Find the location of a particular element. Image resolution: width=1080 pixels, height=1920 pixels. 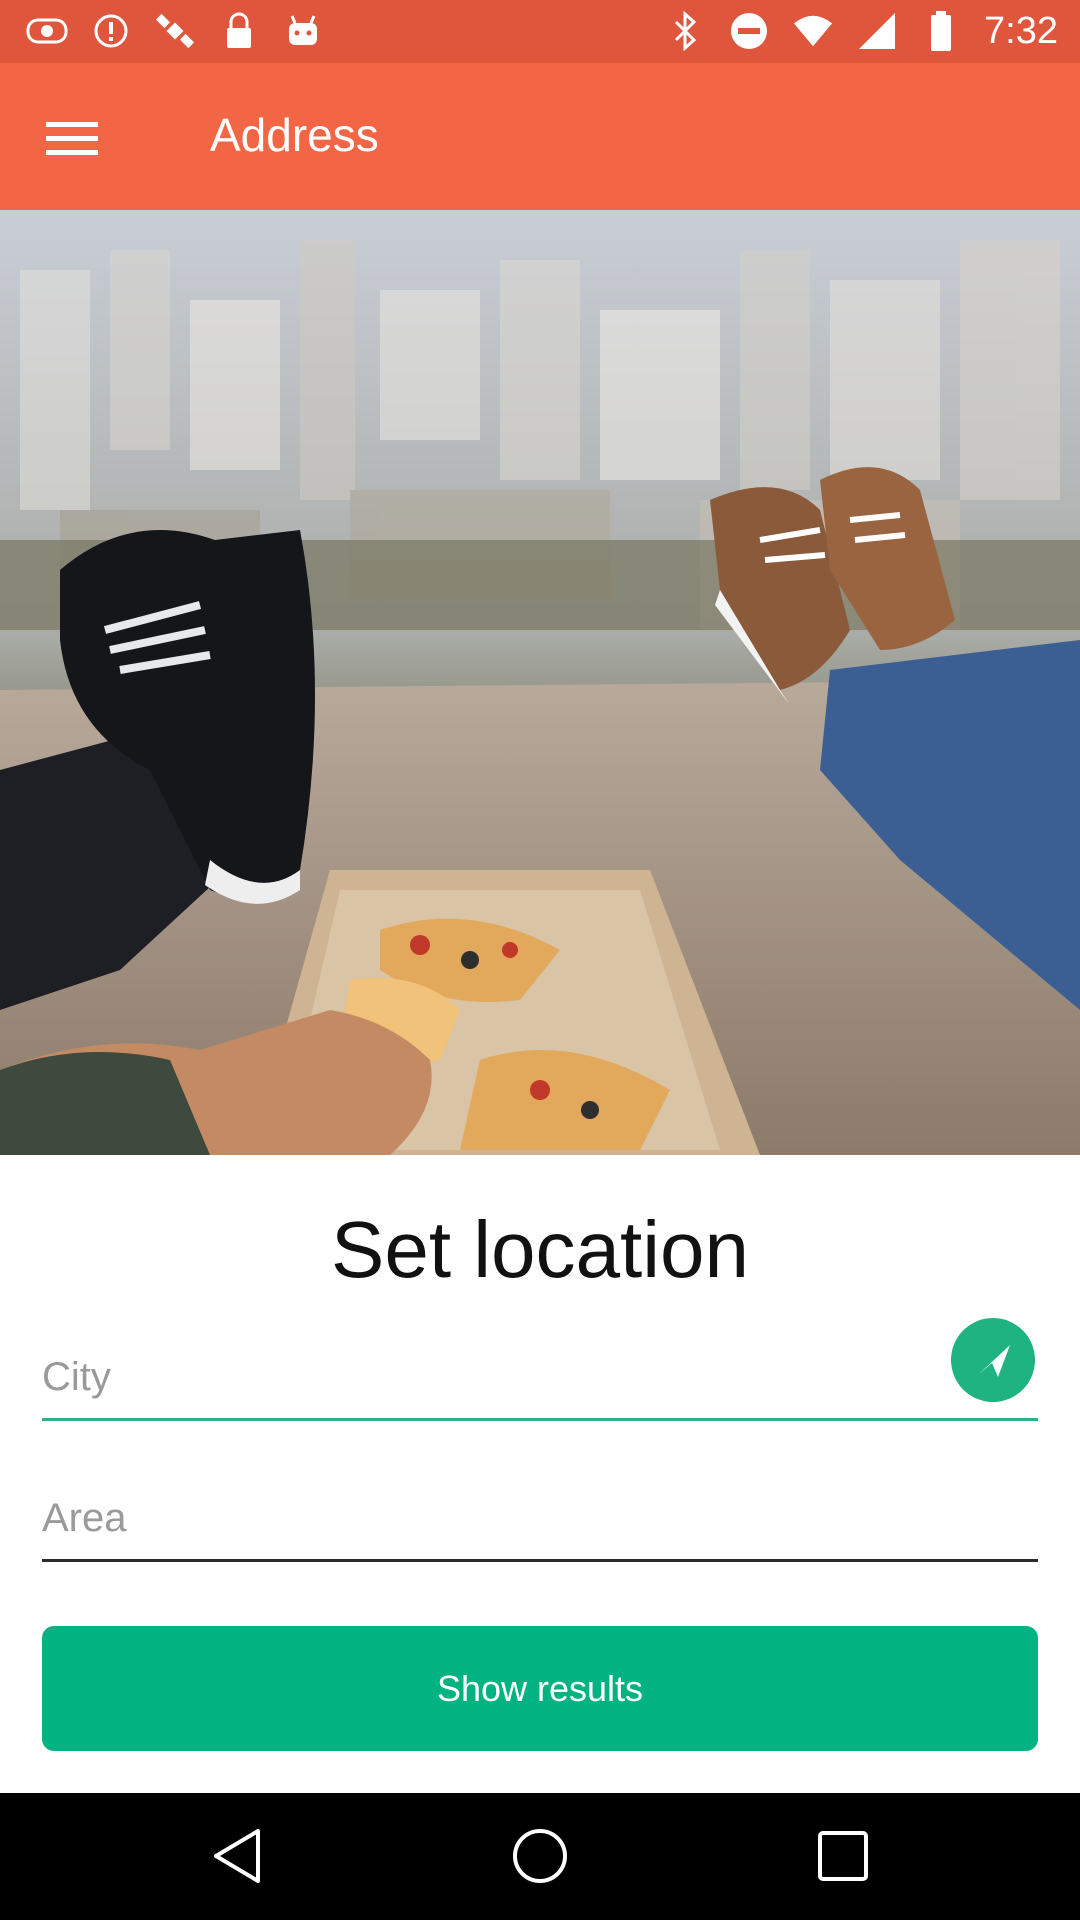

battery-icon is located at coordinates (941, 31).